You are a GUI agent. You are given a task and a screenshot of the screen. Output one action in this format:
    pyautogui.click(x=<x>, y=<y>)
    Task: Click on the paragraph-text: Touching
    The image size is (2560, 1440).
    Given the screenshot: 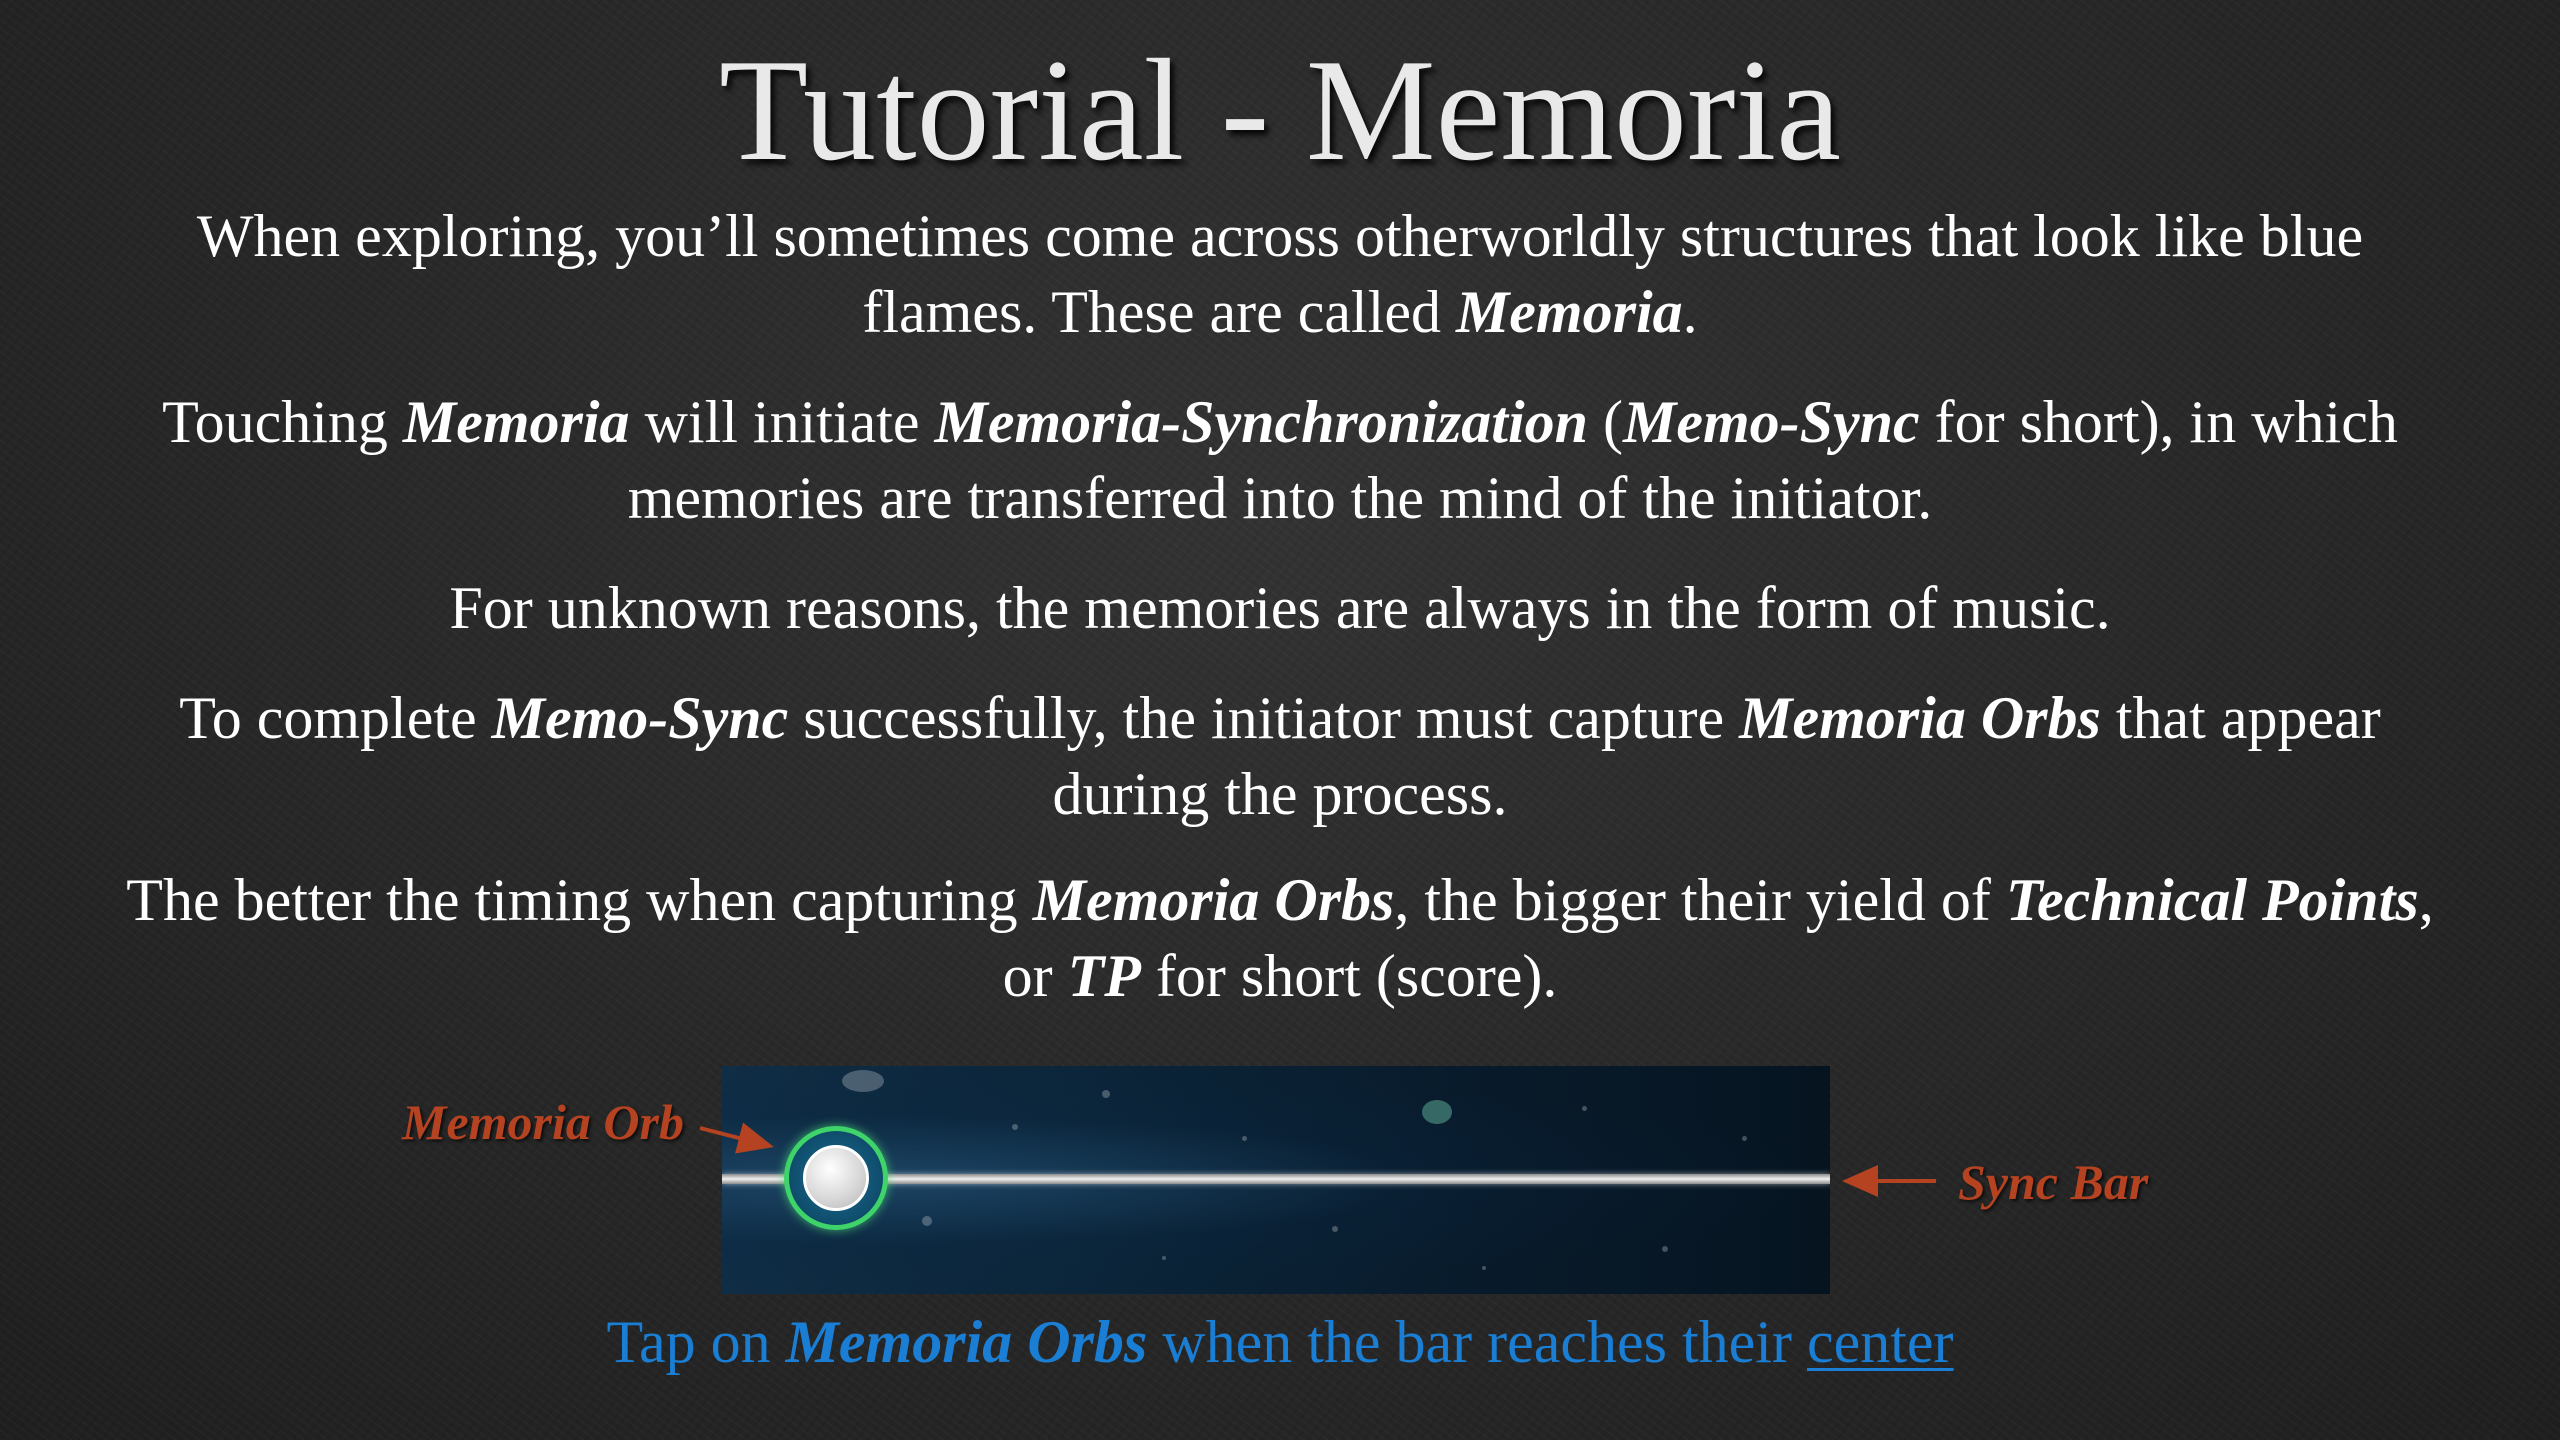 What is the action you would take?
    pyautogui.click(x=282, y=422)
    